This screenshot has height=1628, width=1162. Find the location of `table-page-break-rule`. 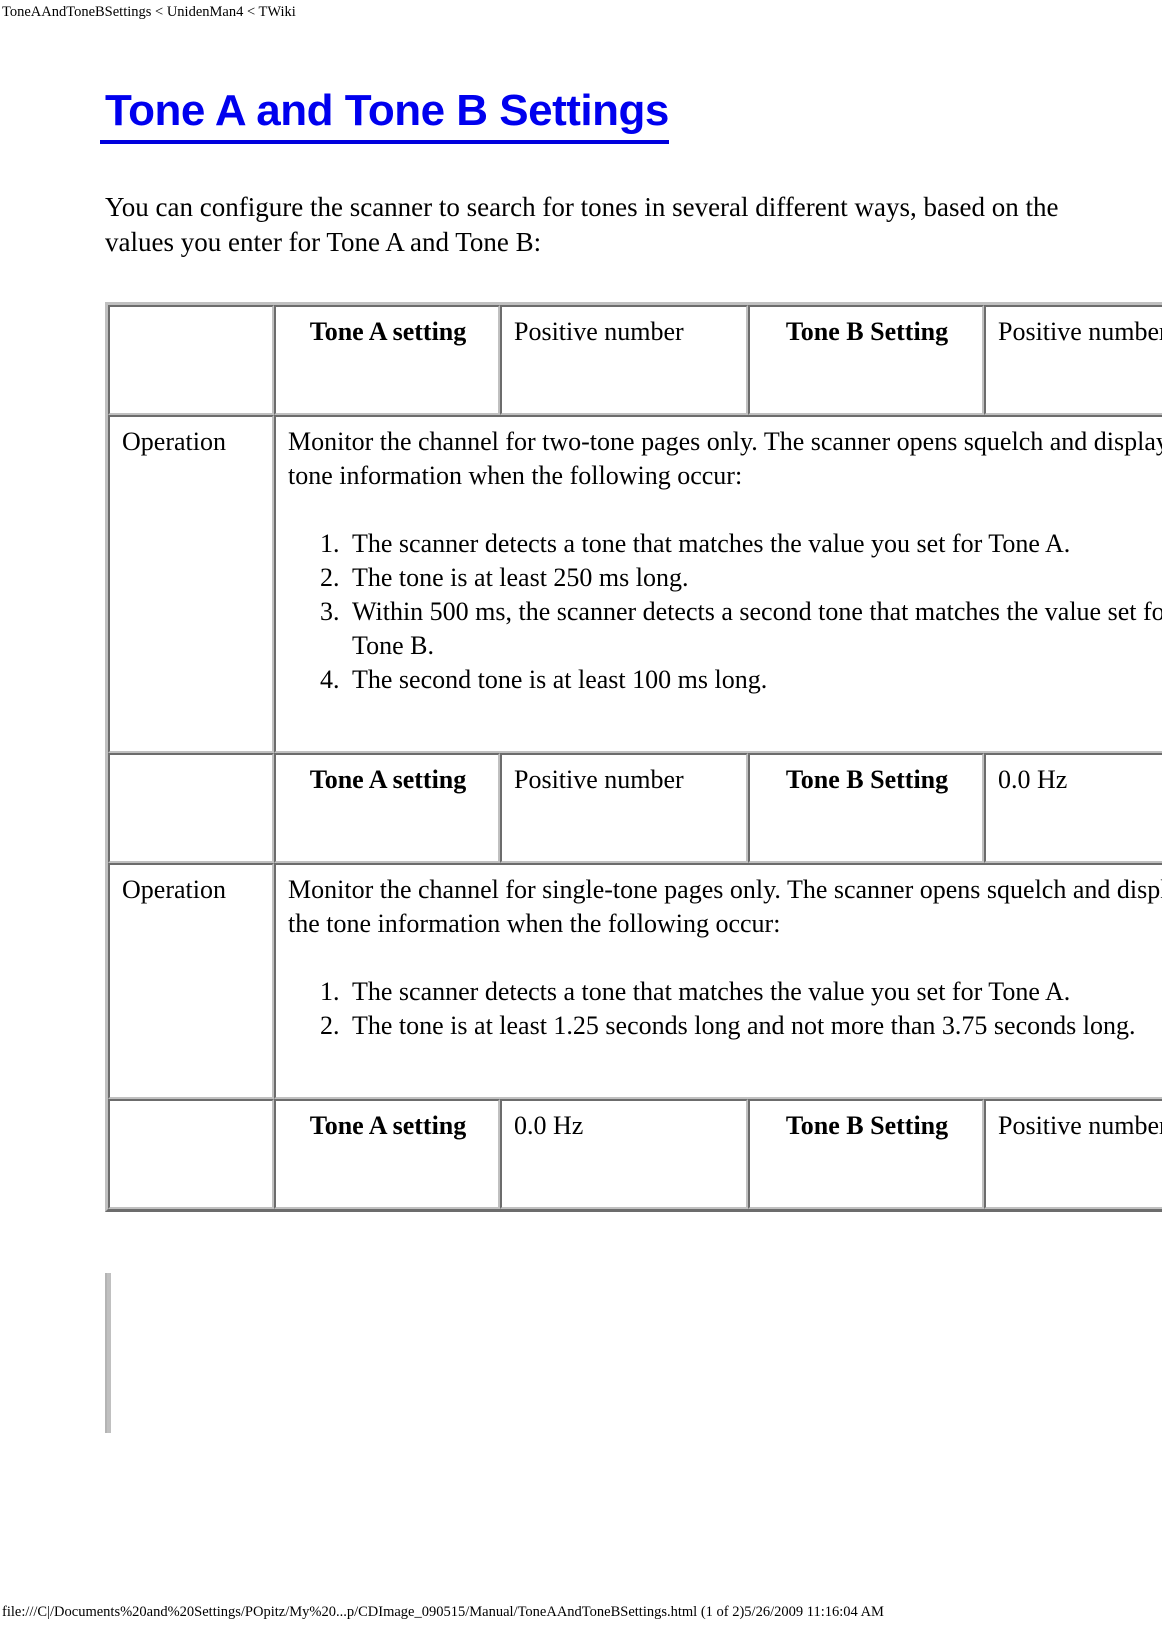

table-page-break-rule is located at coordinates (108, 1353).